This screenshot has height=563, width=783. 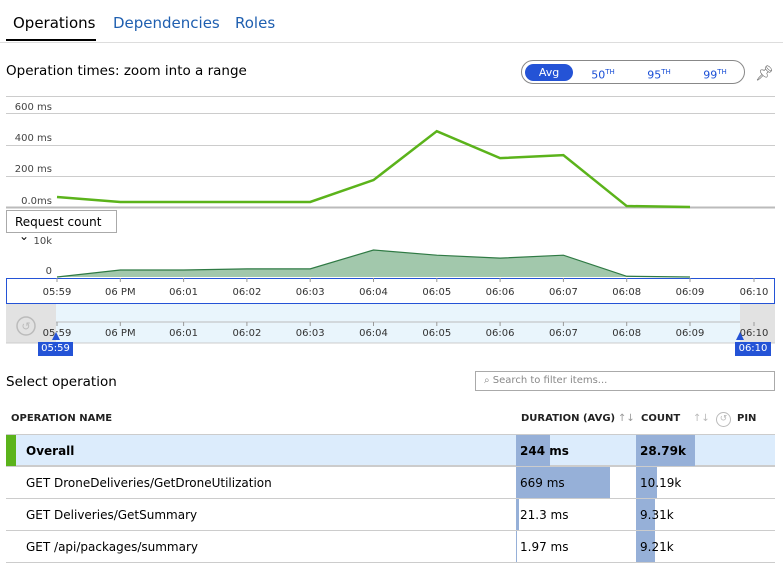 What do you see at coordinates (666, 72) in the screenshot?
I see `p95-sup: TH` at bounding box center [666, 72].